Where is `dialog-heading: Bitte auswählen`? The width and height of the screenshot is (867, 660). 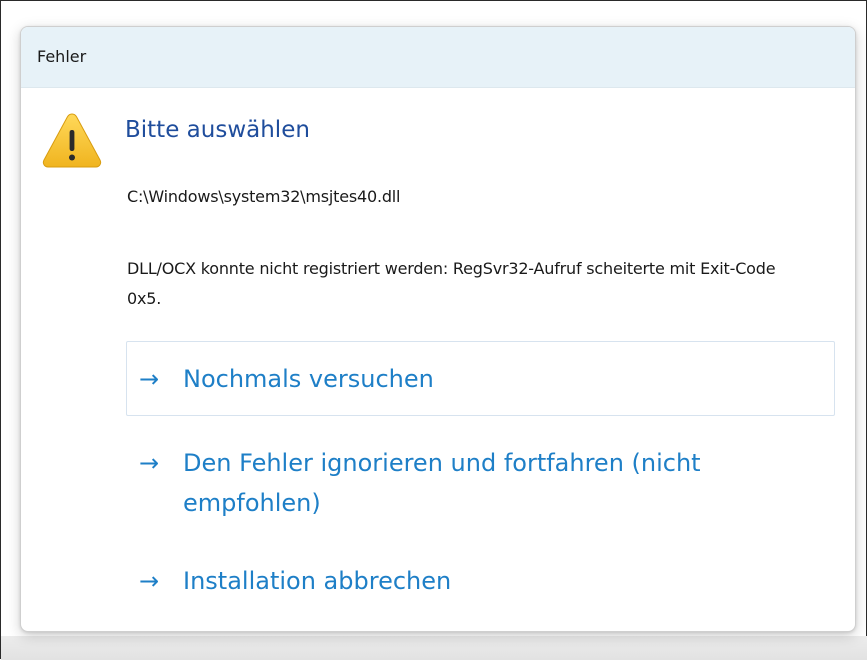 dialog-heading: Bitte auswählen is located at coordinates (217, 130).